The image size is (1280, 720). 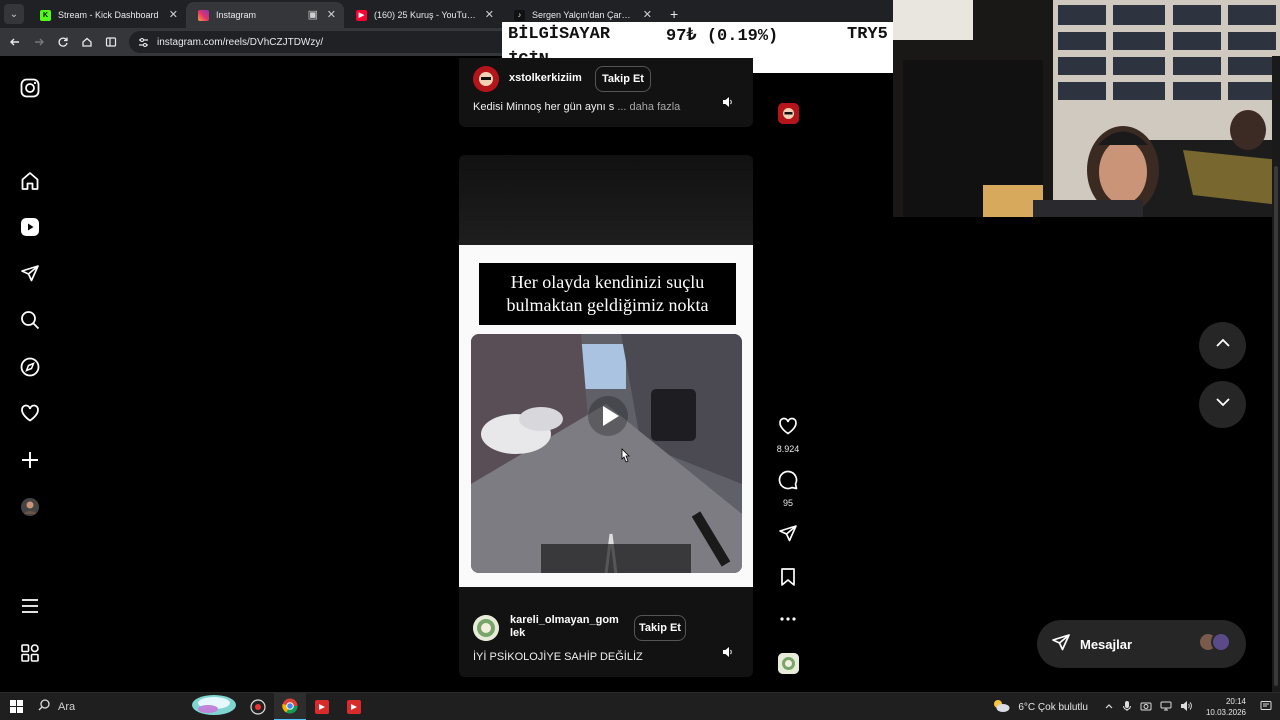 What do you see at coordinates (486, 79) in the screenshot?
I see `prev-reel-avatar` at bounding box center [486, 79].